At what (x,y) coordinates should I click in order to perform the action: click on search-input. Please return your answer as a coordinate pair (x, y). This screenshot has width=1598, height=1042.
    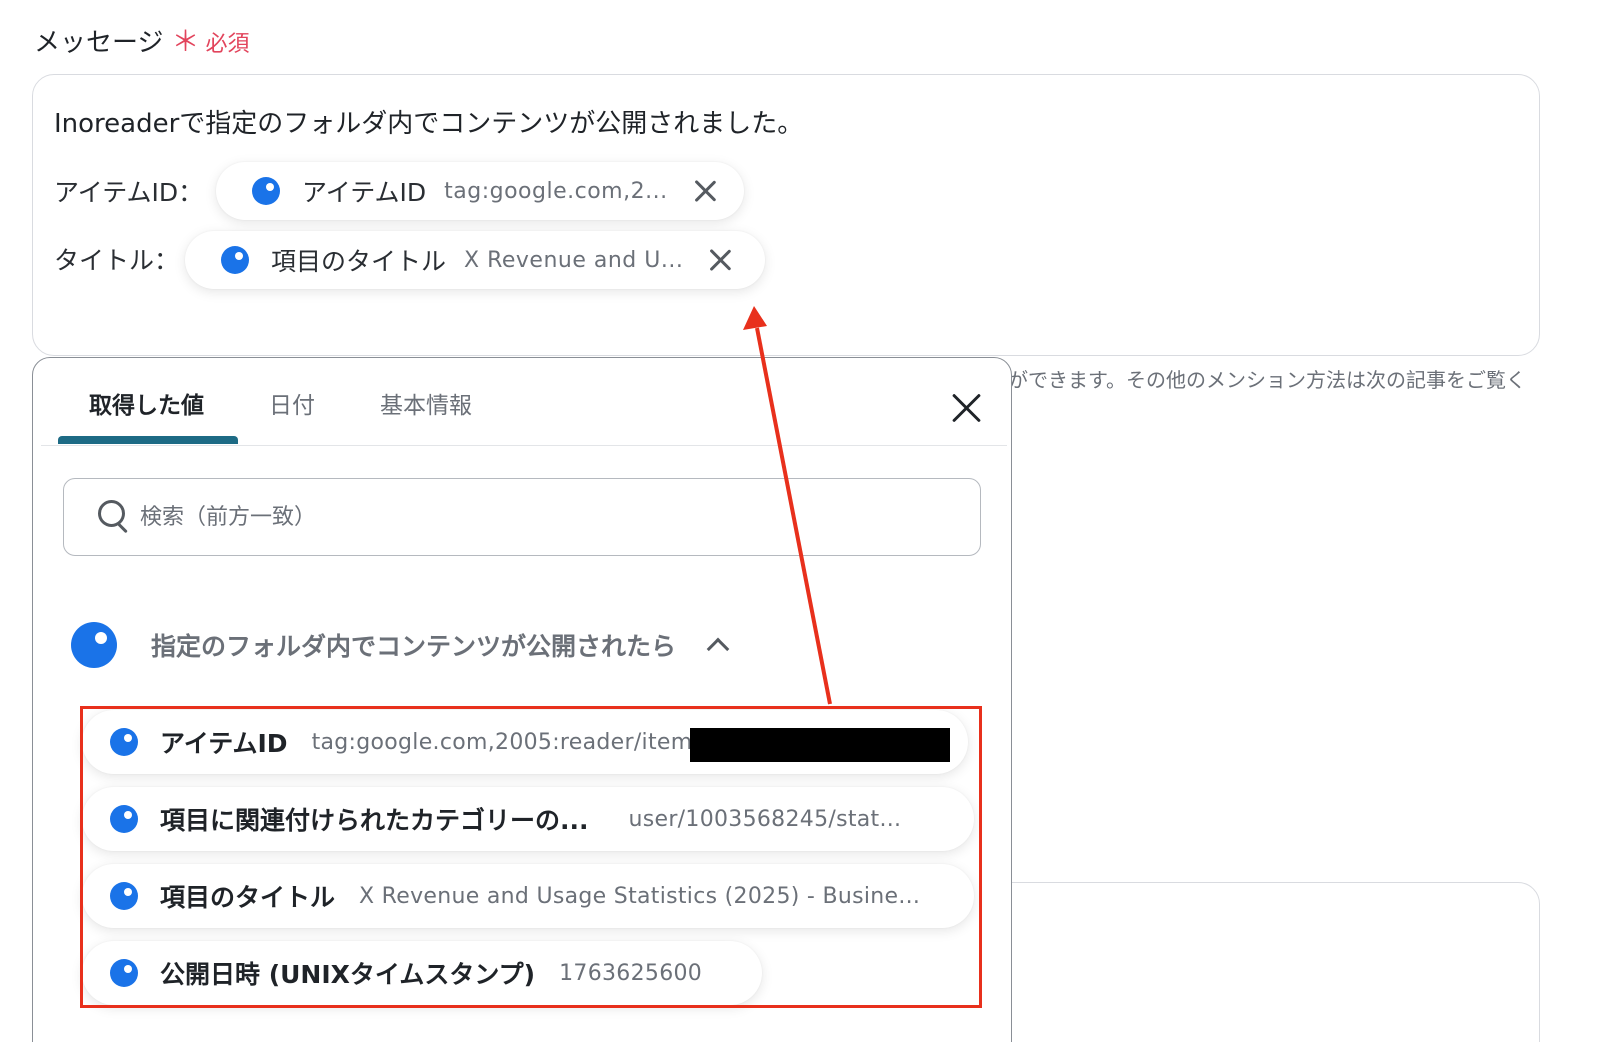
    Looking at the image, I should click on (490, 517).